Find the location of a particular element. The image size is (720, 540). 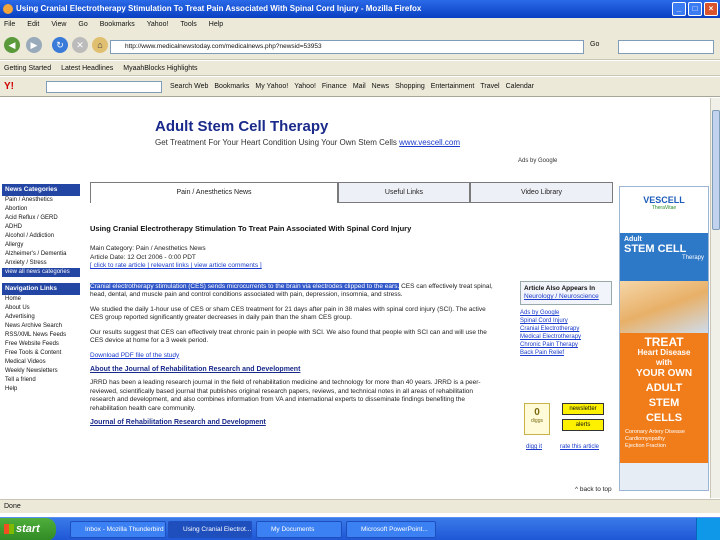

nav-link: Tell a friend is located at coordinates (41, 380).